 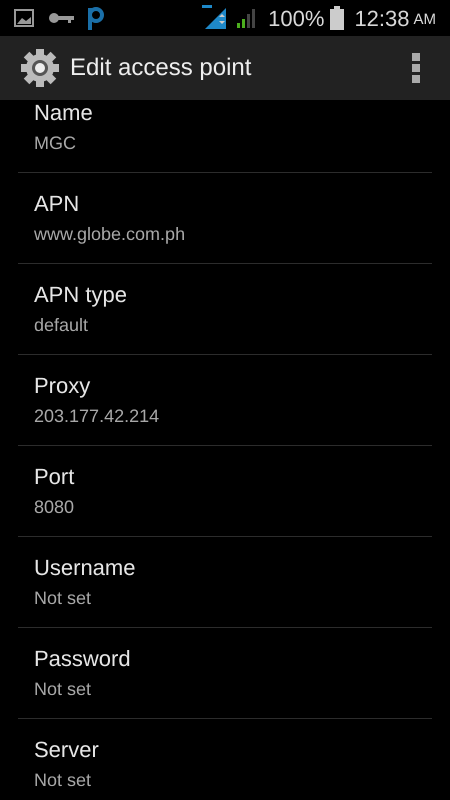 What do you see at coordinates (161, 68) in the screenshot?
I see `screen-title: Edit access point` at bounding box center [161, 68].